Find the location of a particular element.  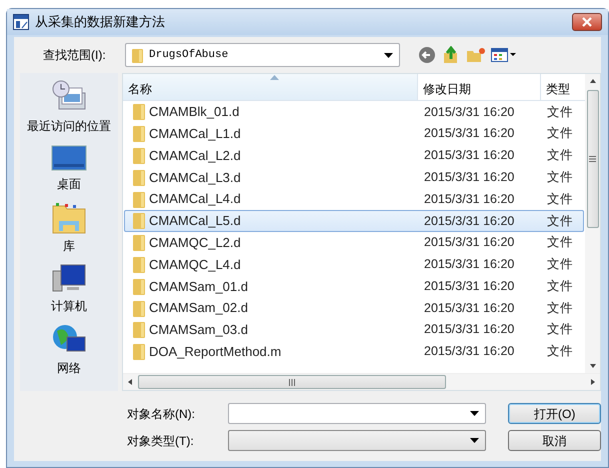

open-button: 打开(O) is located at coordinates (554, 413).